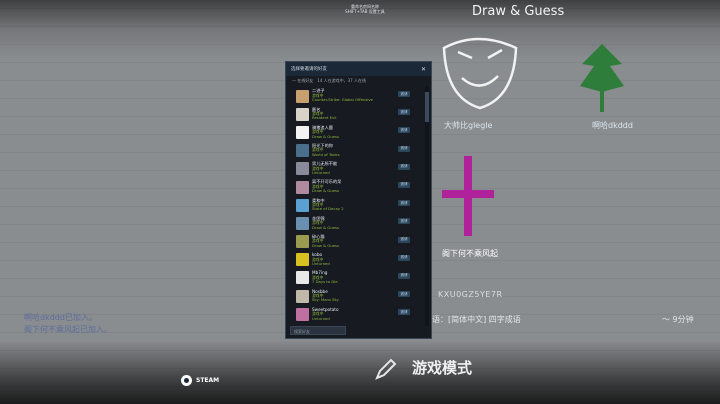 The width and height of the screenshot is (720, 404). Describe the element at coordinates (358, 169) in the screenshot. I see `friend-row: 男儿无所不能 游戏中 Unturned 邀请` at that location.